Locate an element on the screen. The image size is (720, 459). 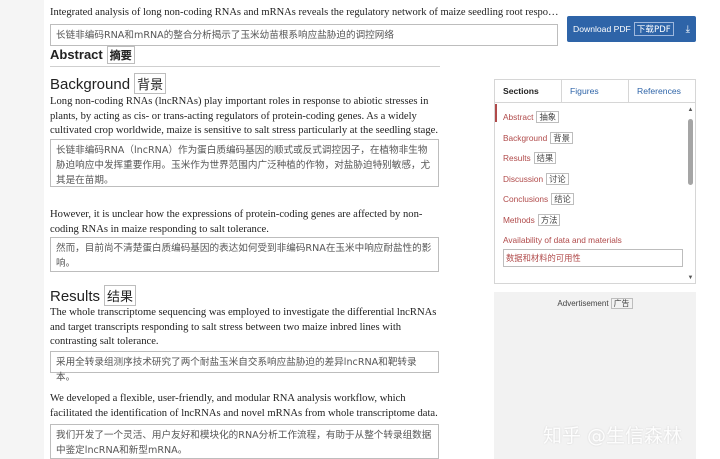
results-heading: Results 结果 is located at coordinates (93, 295).